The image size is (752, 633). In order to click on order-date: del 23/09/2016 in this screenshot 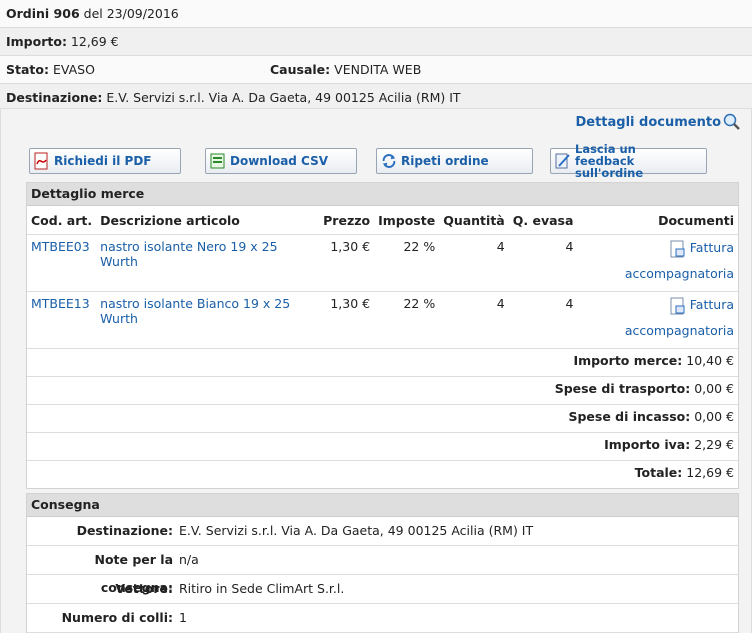, I will do `click(131, 13)`.